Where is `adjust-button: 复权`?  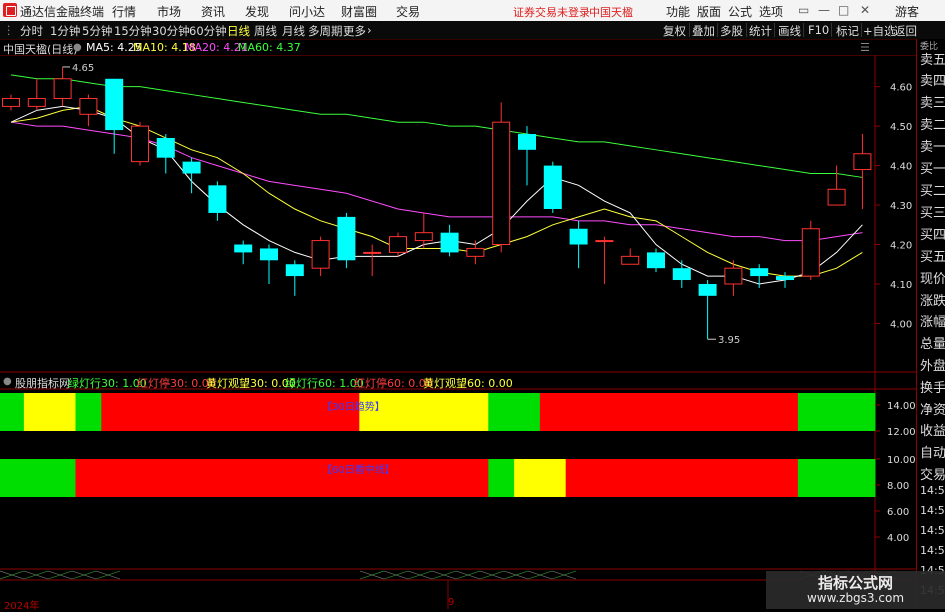 adjust-button: 复权 is located at coordinates (674, 31).